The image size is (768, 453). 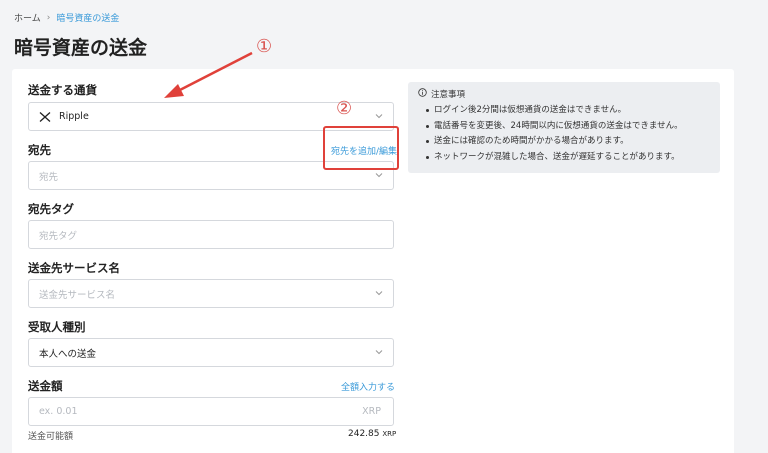 I want to click on recipient-type-value: 本人への送金, so click(x=68, y=354).